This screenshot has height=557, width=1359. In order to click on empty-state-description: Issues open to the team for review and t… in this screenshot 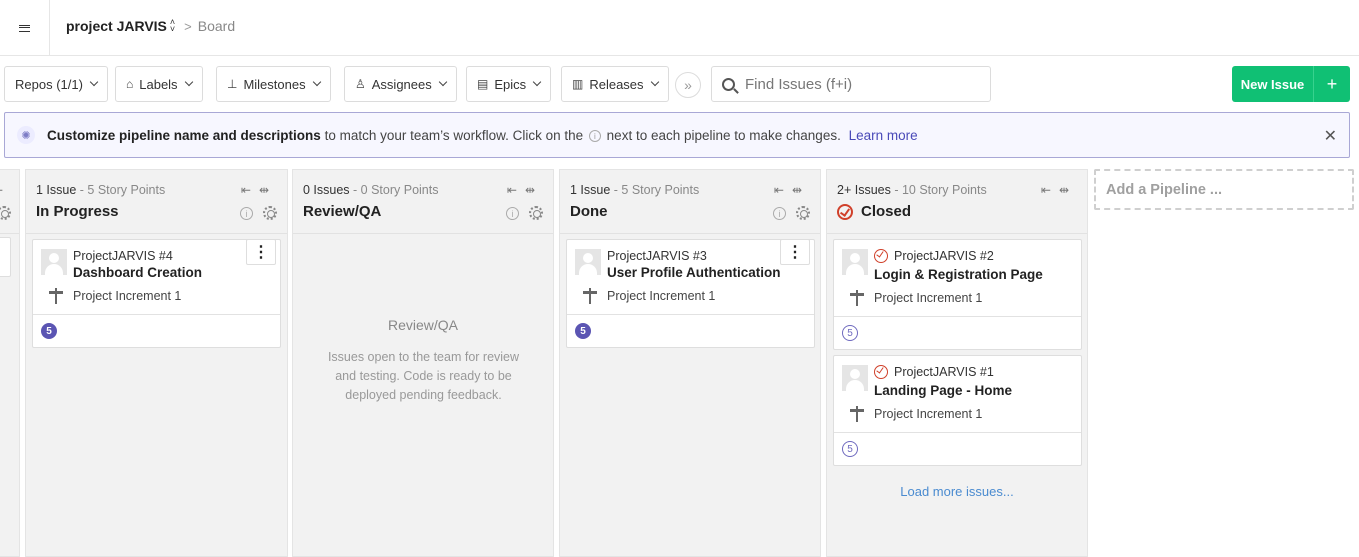, I will do `click(423, 376)`.